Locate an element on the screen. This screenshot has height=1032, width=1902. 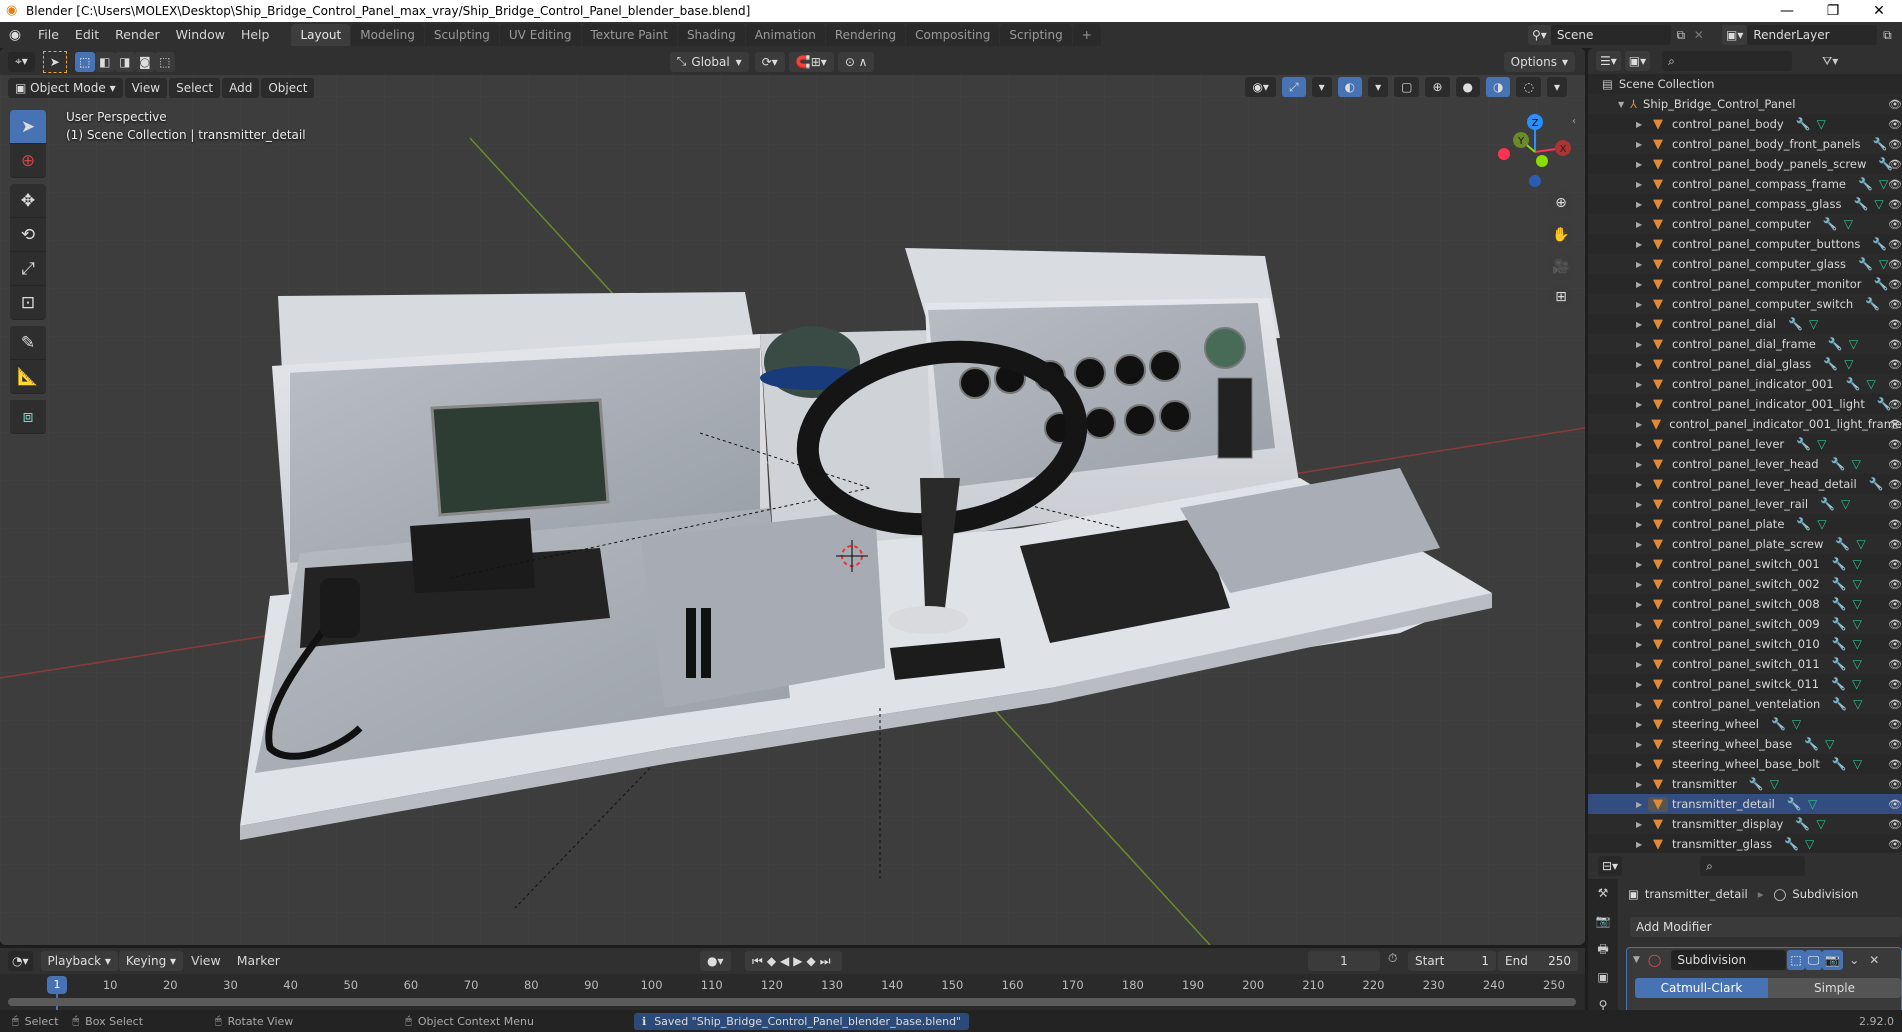
select-intersect-icon: ⬚ is located at coordinates (164, 61).